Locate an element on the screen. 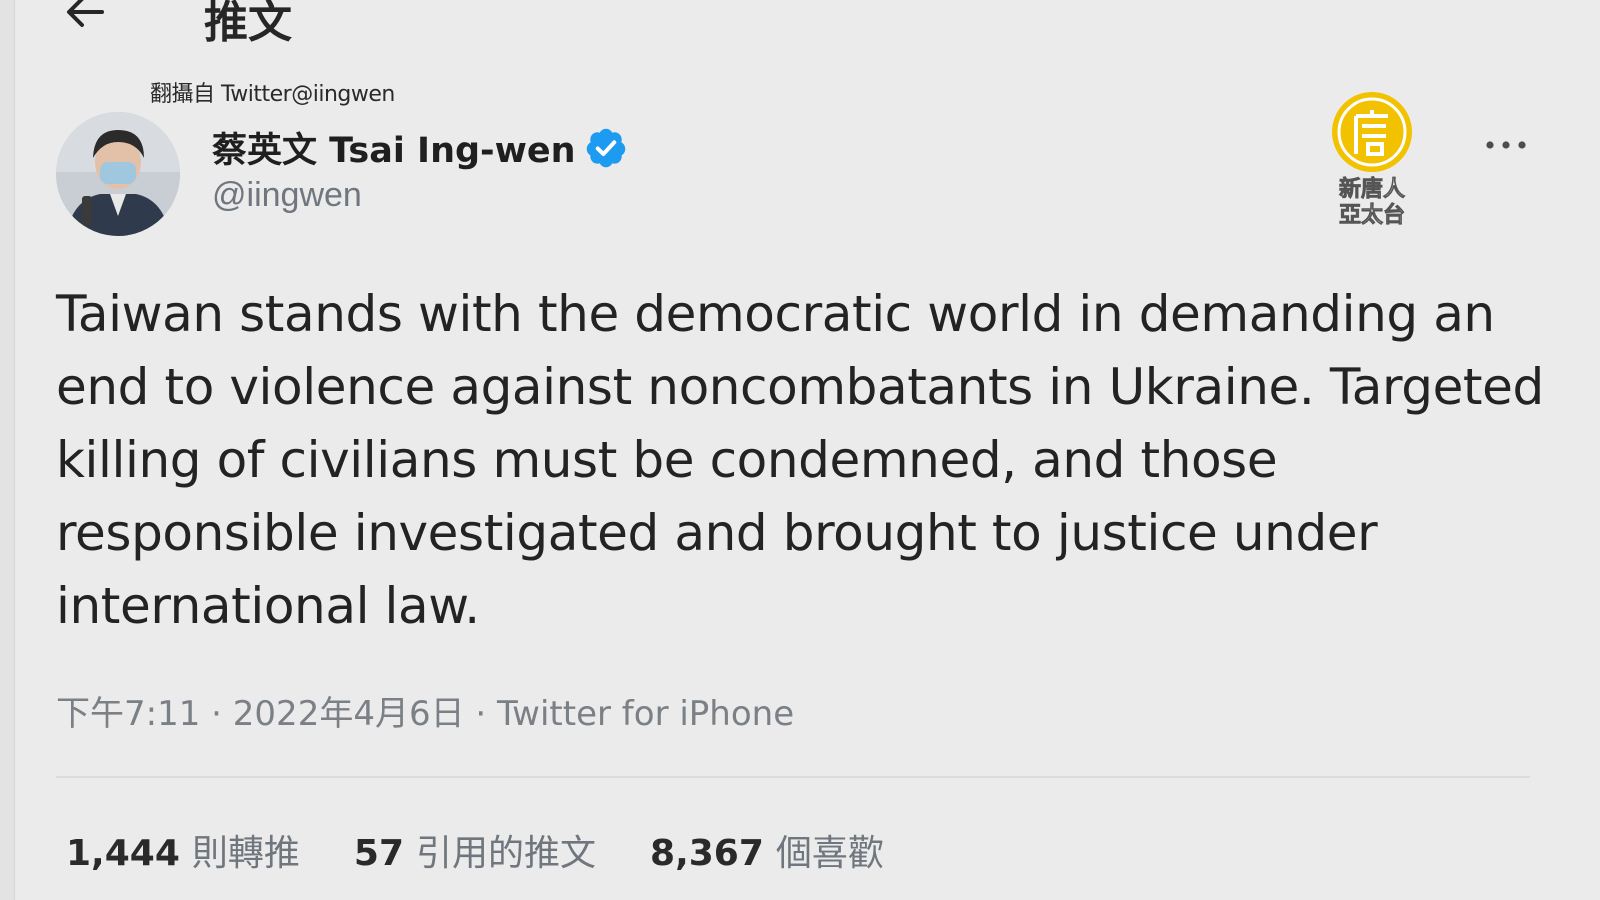  source-credit: 翻攝自 Twitter@iingwen is located at coordinates (272, 94).